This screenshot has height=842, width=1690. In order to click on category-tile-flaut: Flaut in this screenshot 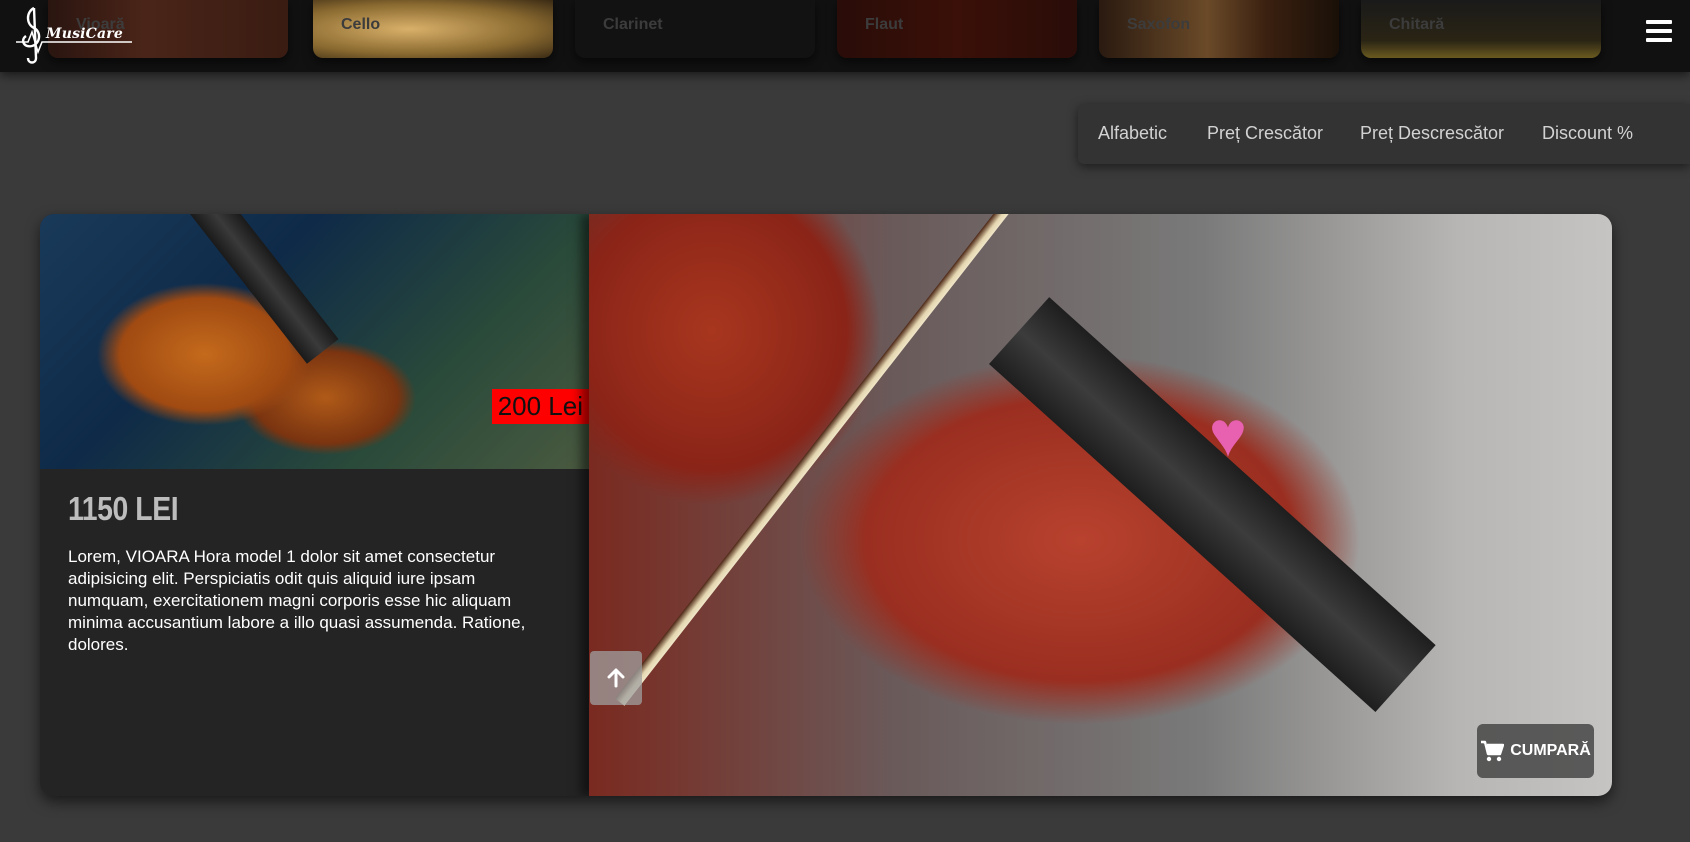, I will do `click(957, 29)`.